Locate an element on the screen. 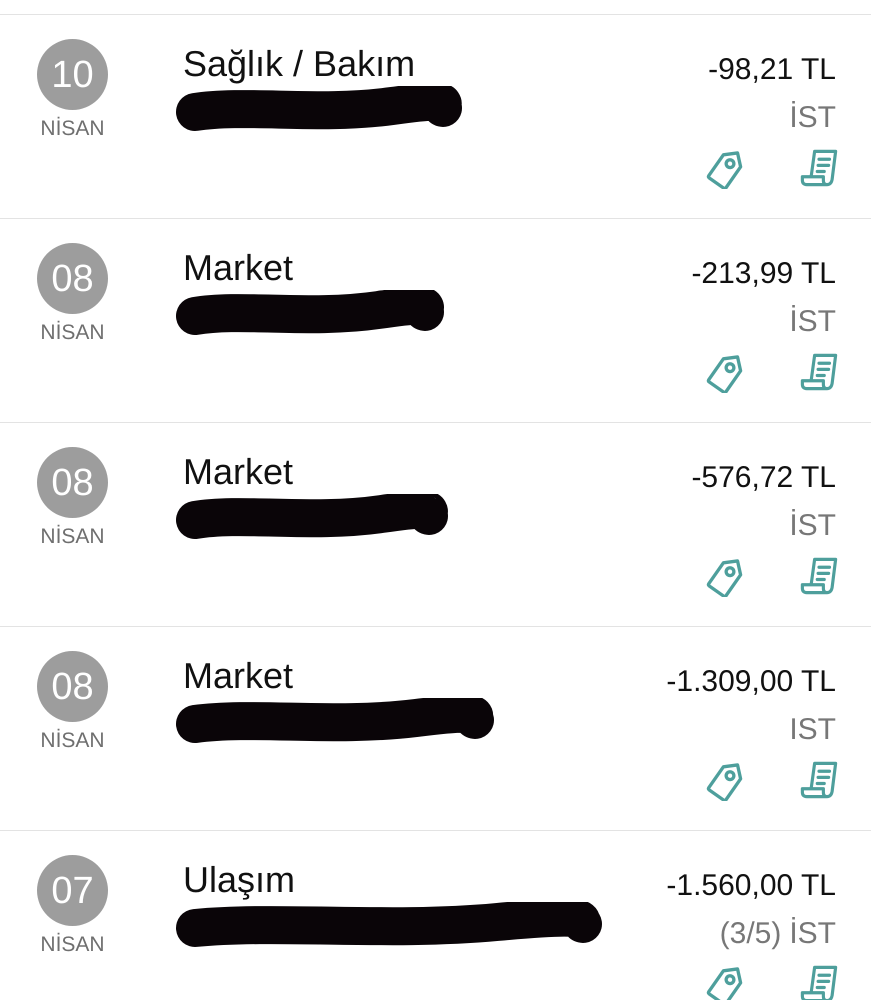  city-label: IST is located at coordinates (812, 730).